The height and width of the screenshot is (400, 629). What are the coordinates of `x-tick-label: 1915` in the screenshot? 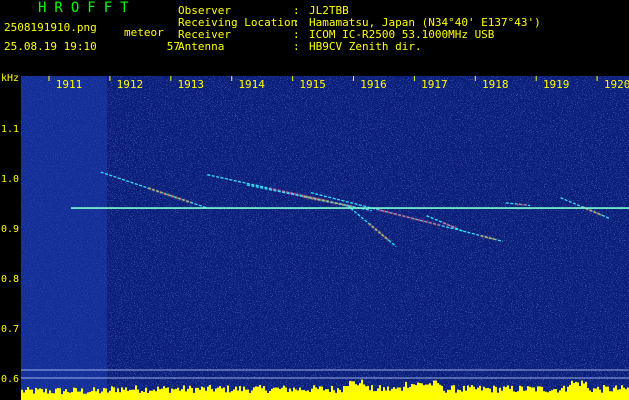 It's located at (312, 84).